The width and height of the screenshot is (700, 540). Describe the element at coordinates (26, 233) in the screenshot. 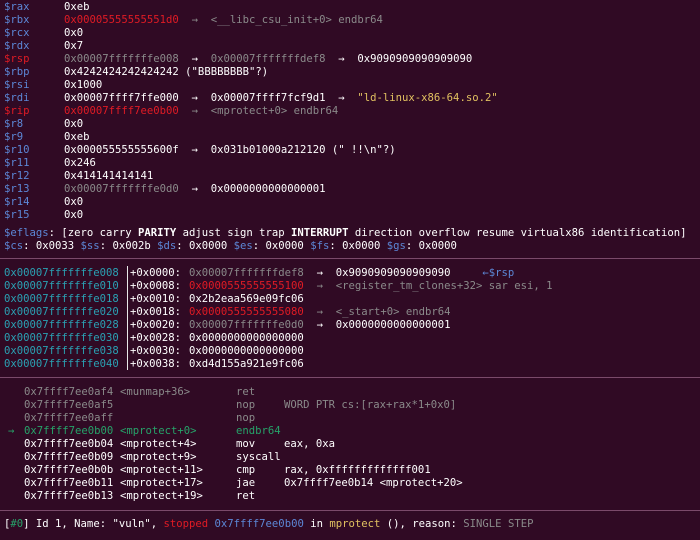

I see `eflags-part: $eflags` at that location.